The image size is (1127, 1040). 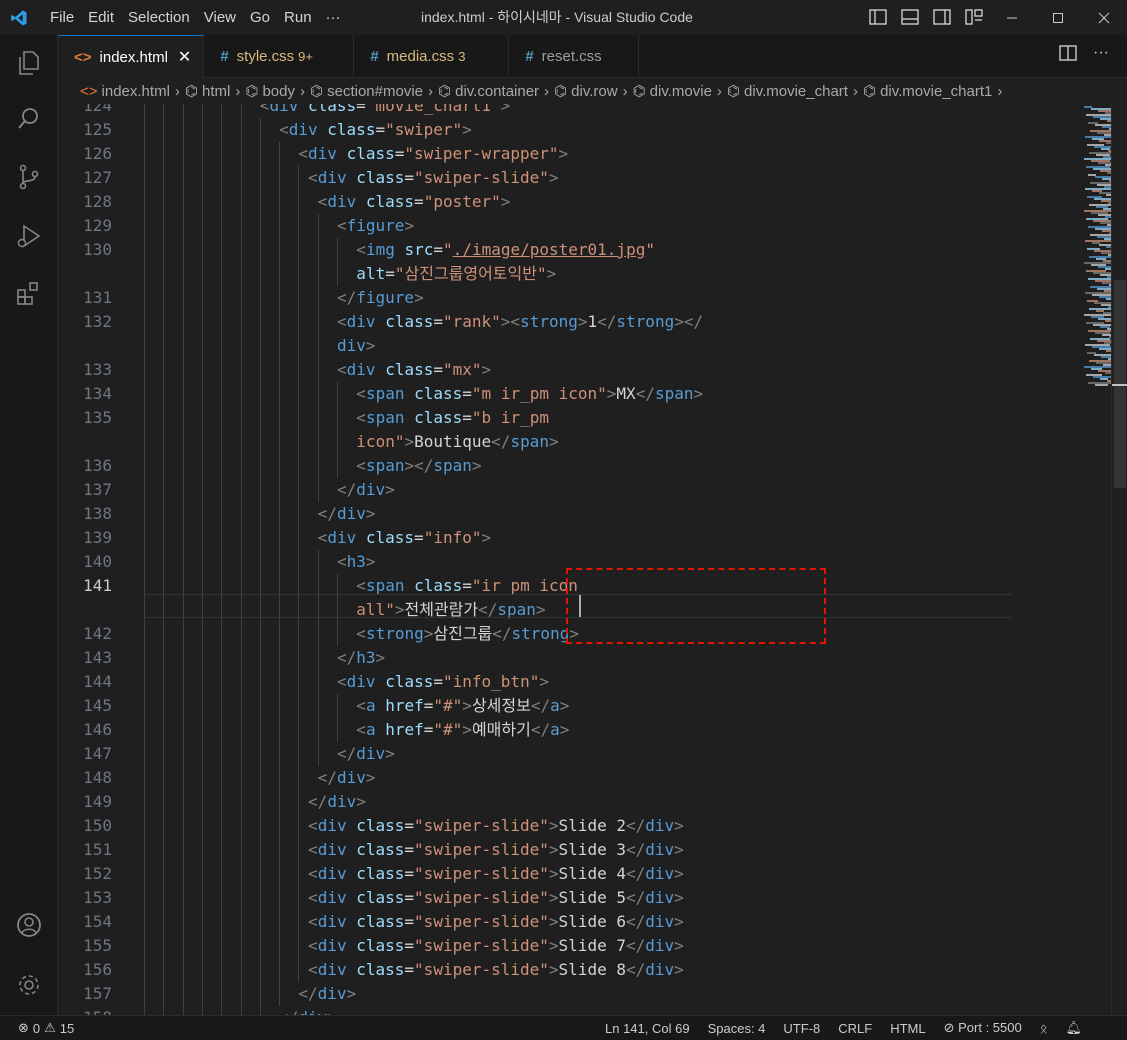 What do you see at coordinates (538, 1010) in the screenshot?
I see `code-line: 158 </div>` at bounding box center [538, 1010].